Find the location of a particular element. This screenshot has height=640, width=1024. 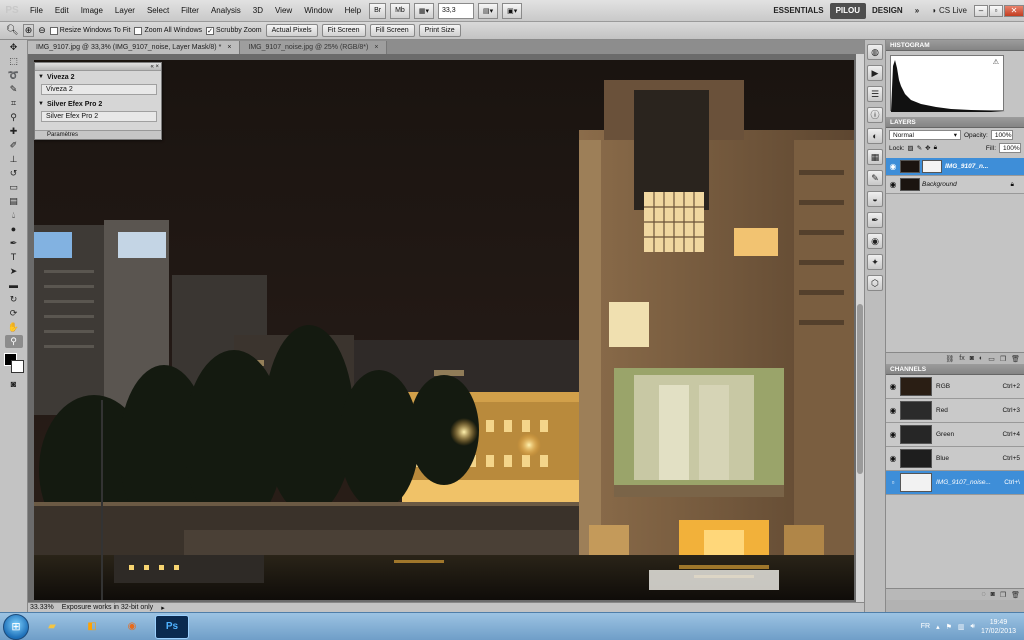

clone-stamp-tool-icon: ⊥ is located at coordinates (14, 159).